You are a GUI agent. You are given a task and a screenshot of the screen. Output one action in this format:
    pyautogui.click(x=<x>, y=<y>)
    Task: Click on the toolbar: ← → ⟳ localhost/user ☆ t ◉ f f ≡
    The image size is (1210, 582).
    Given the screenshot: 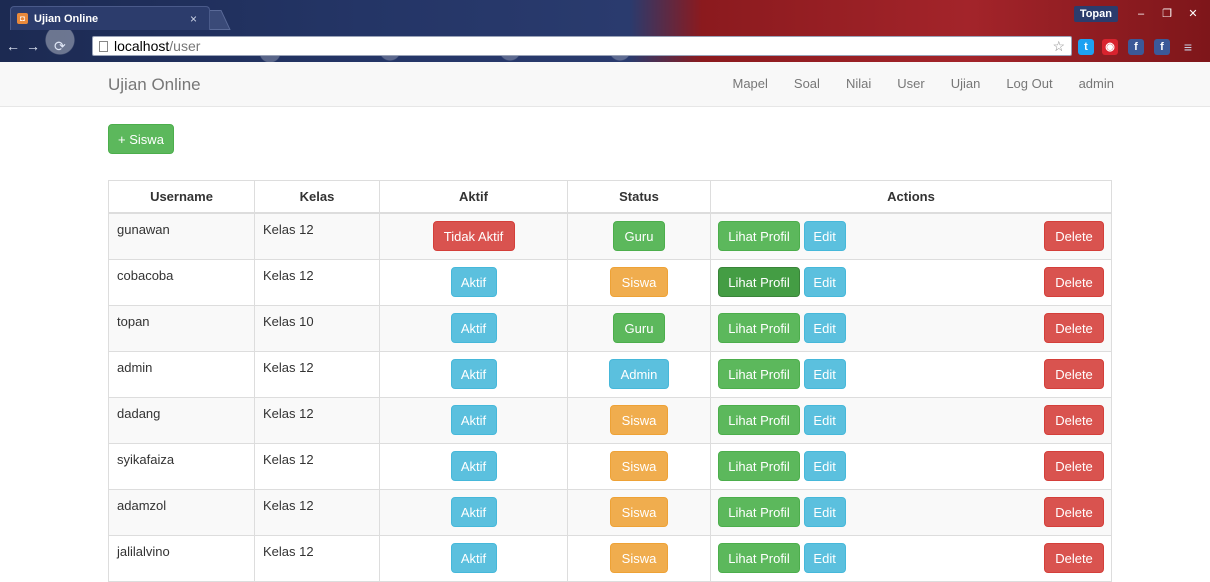 What is the action you would take?
    pyautogui.click(x=605, y=47)
    